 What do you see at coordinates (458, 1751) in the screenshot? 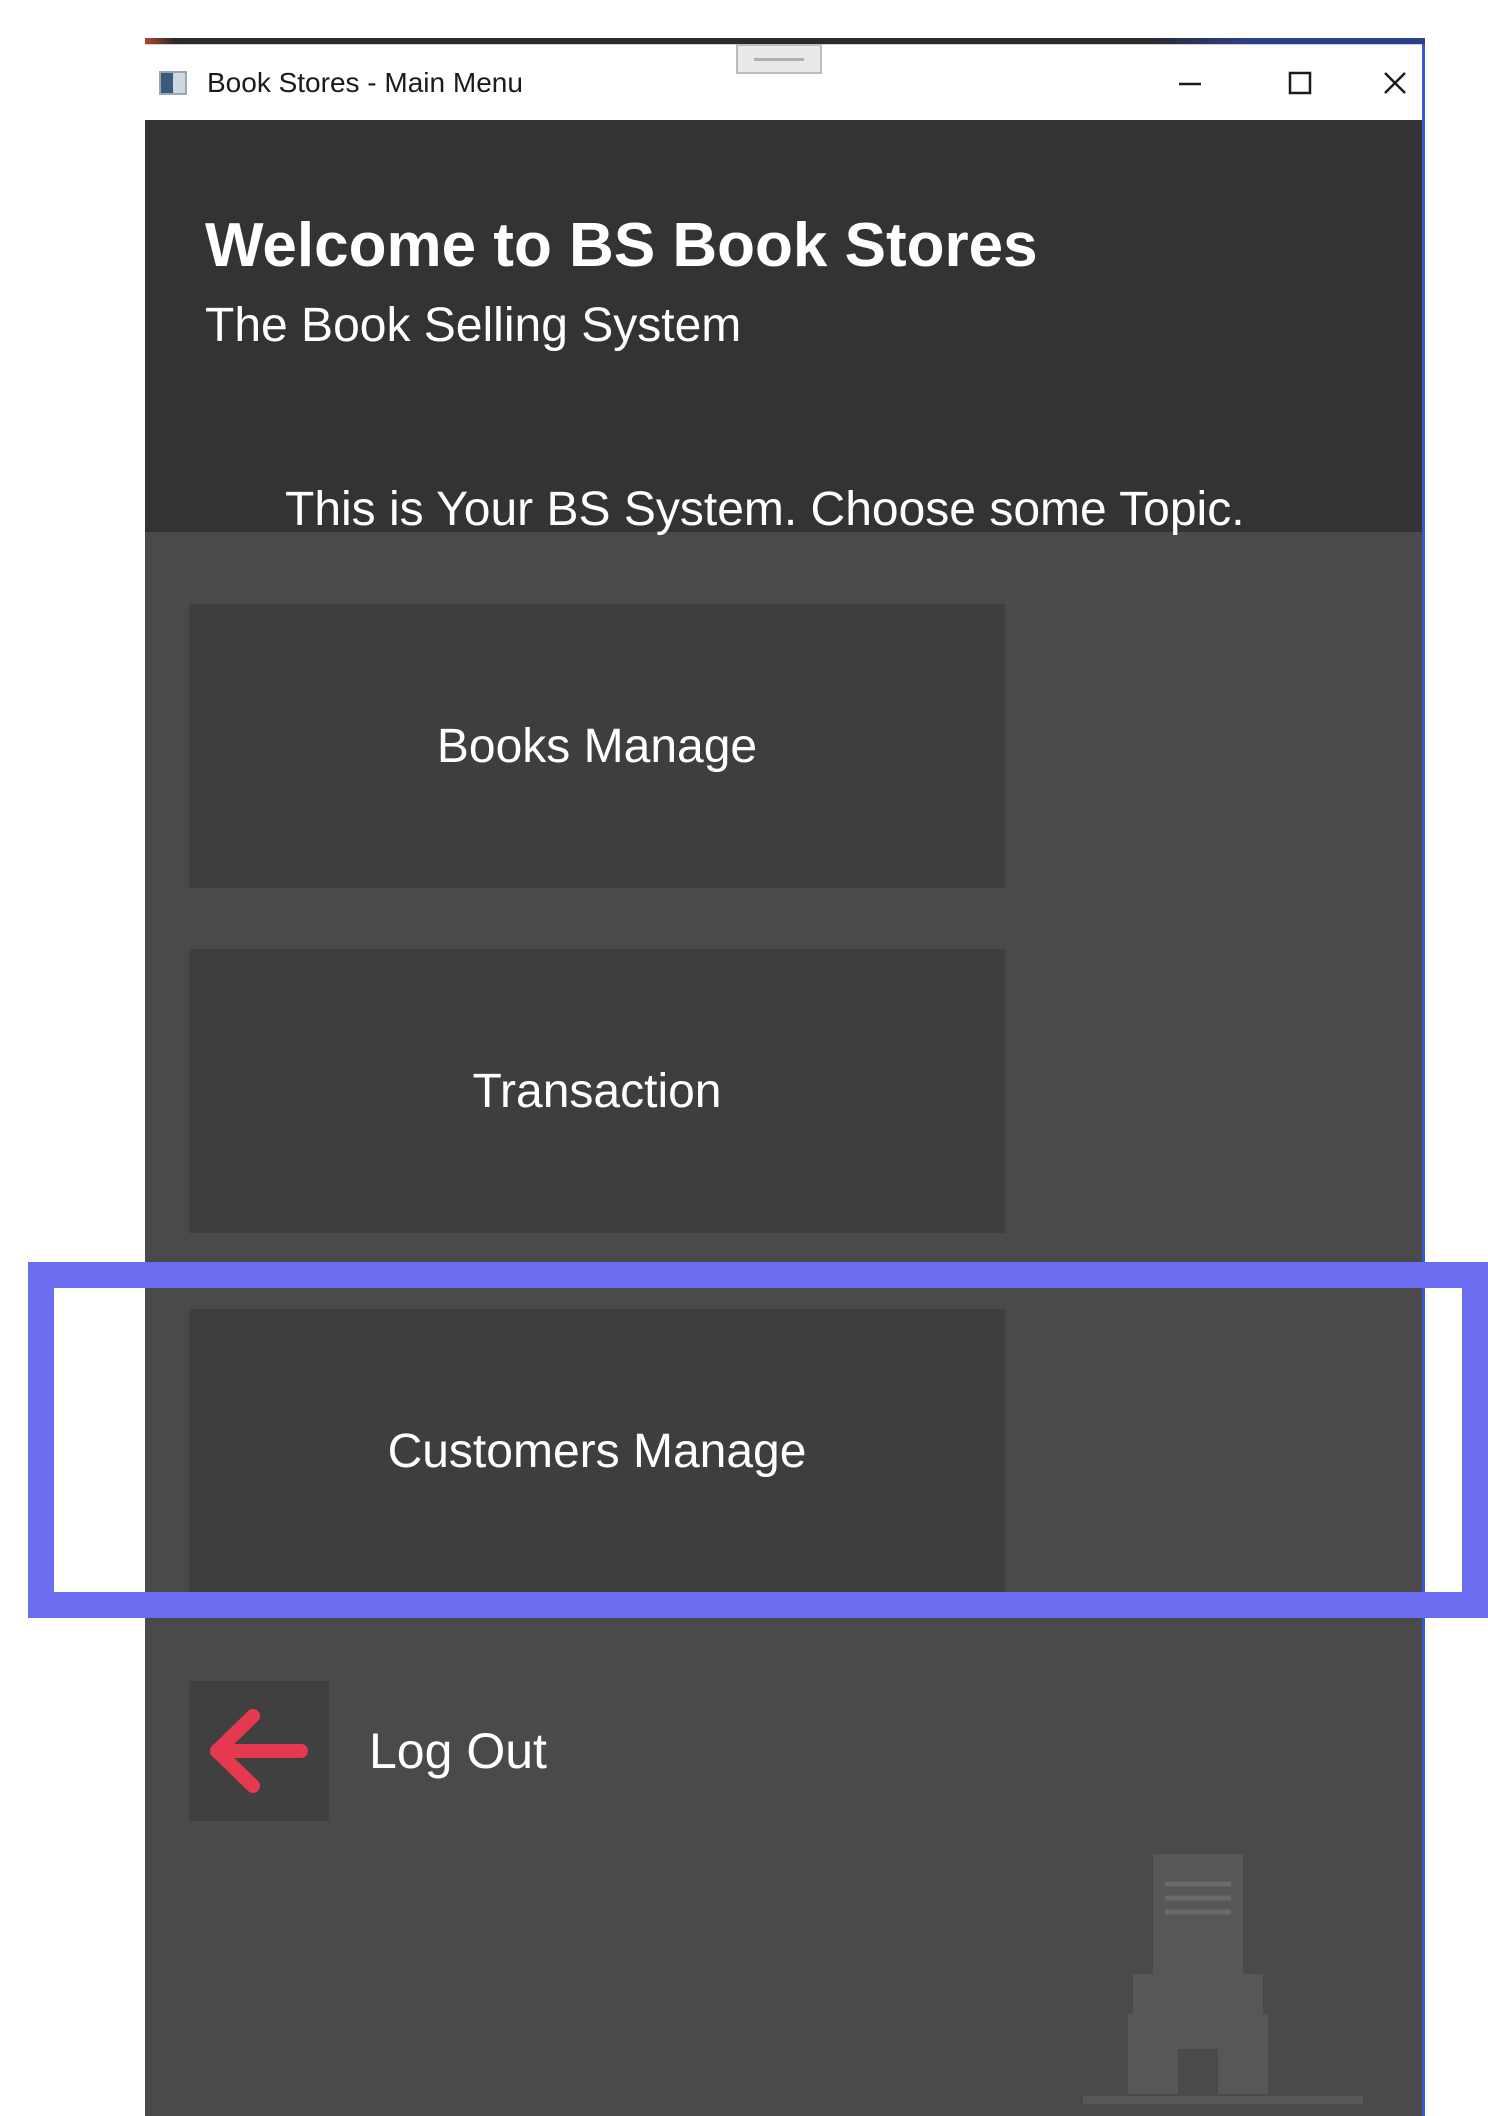
I see `logout-label: Log Out` at bounding box center [458, 1751].